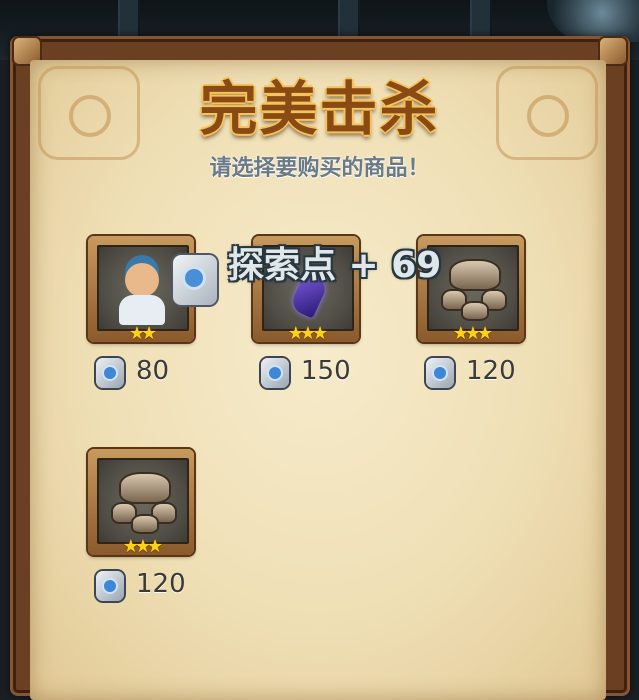  What do you see at coordinates (319, 168) in the screenshot?
I see `page-subtitle: 请选择要购买的商品！` at bounding box center [319, 168].